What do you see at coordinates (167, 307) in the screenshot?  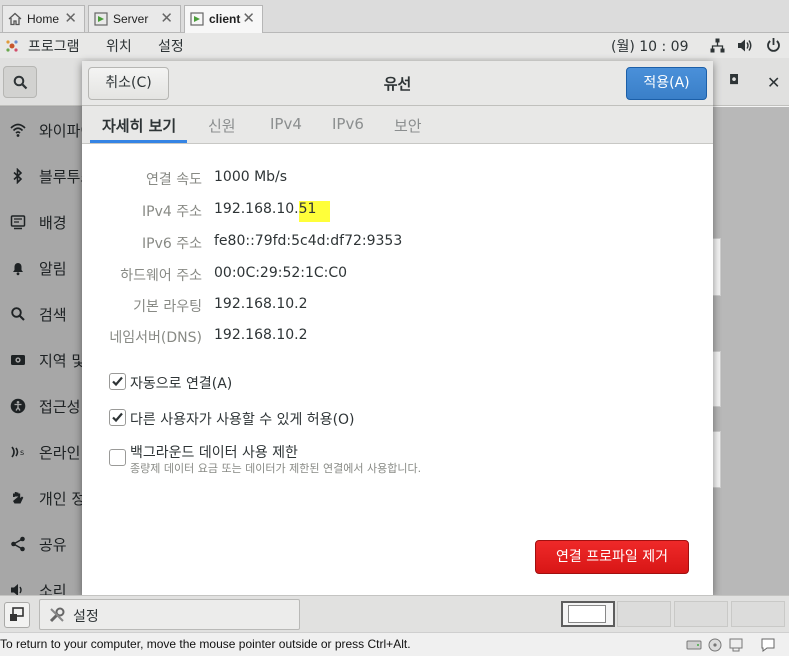 I see `default-route-label: 기본 라우팅` at bounding box center [167, 307].